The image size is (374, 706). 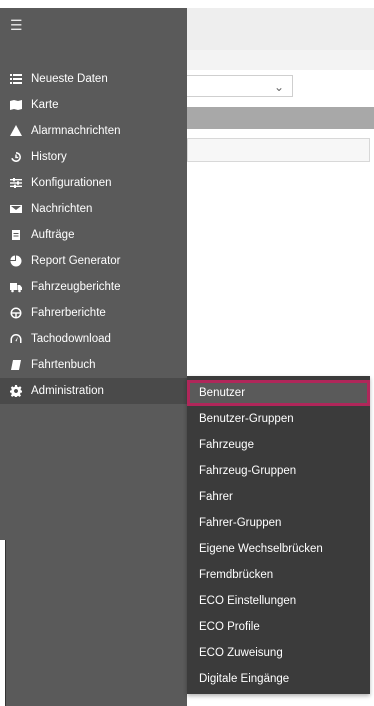 I want to click on submenu-item-label: Fahrzeug-Gruppen, so click(x=248, y=471).